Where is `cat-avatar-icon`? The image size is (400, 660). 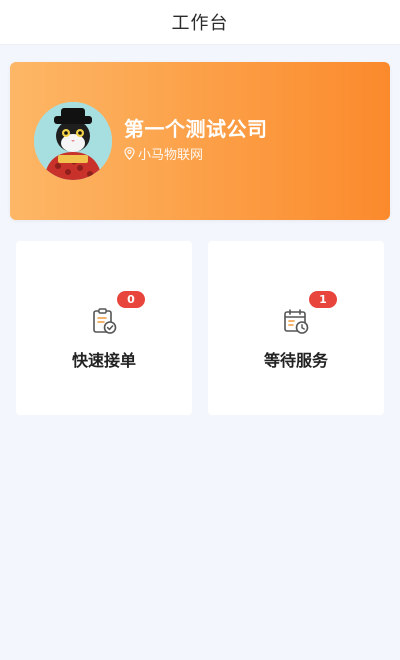
cat-avatar-icon is located at coordinates (73, 141).